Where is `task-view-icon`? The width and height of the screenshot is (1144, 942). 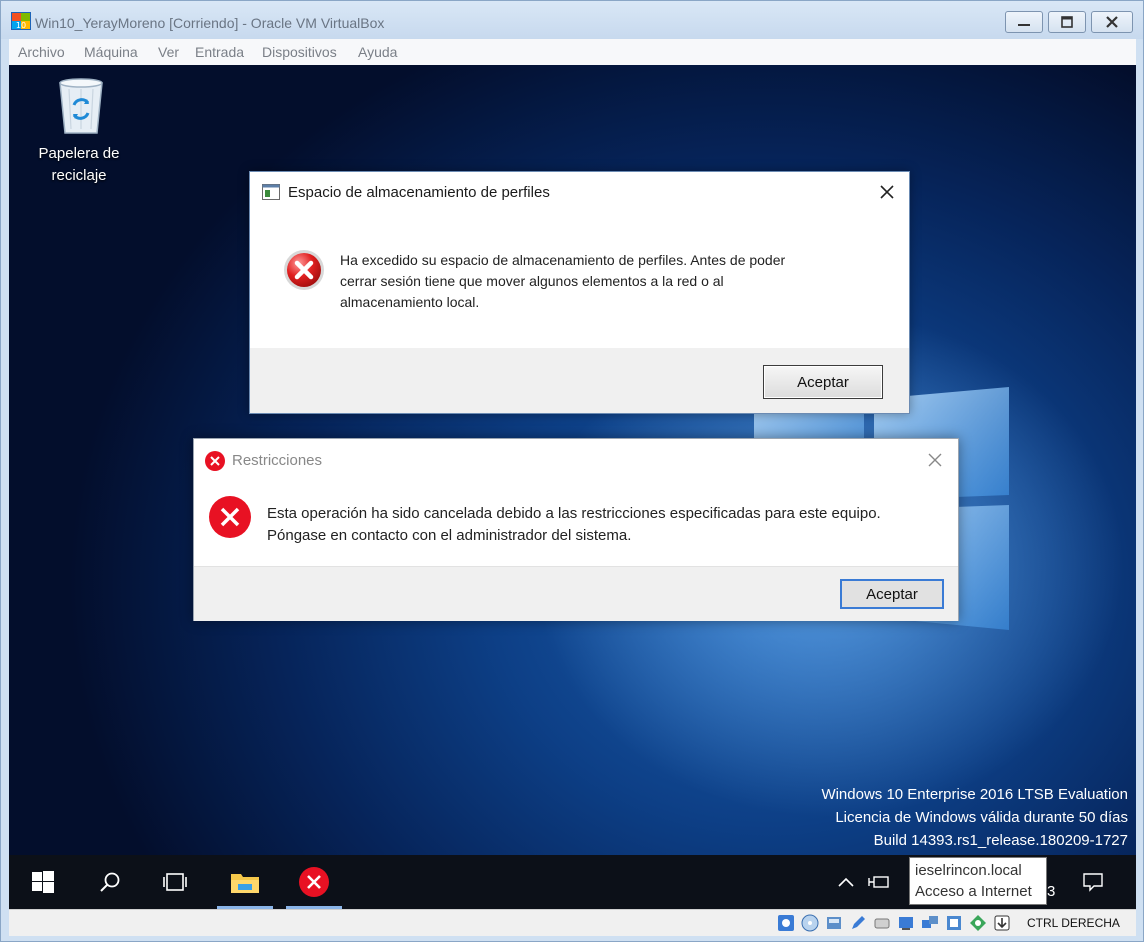
task-view-icon is located at coordinates (175, 882).